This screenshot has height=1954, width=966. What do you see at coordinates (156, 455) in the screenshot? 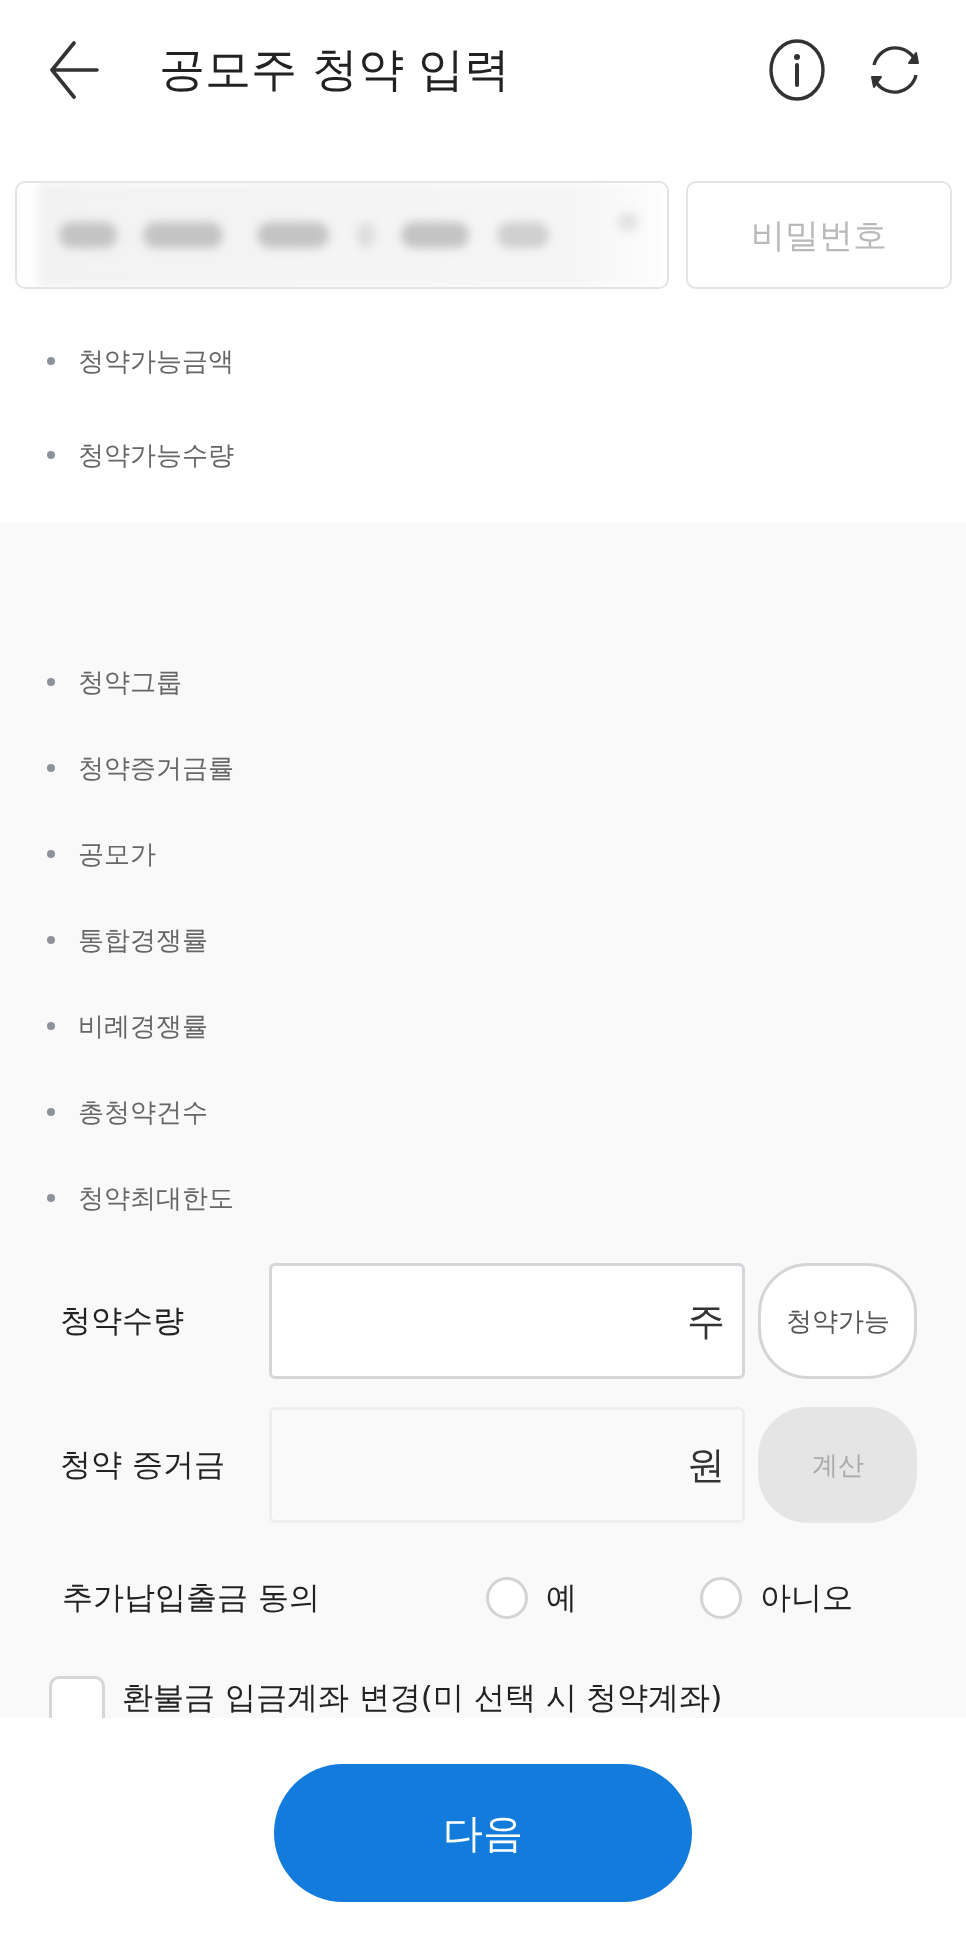
I see `info-label: 청약가능수량` at bounding box center [156, 455].